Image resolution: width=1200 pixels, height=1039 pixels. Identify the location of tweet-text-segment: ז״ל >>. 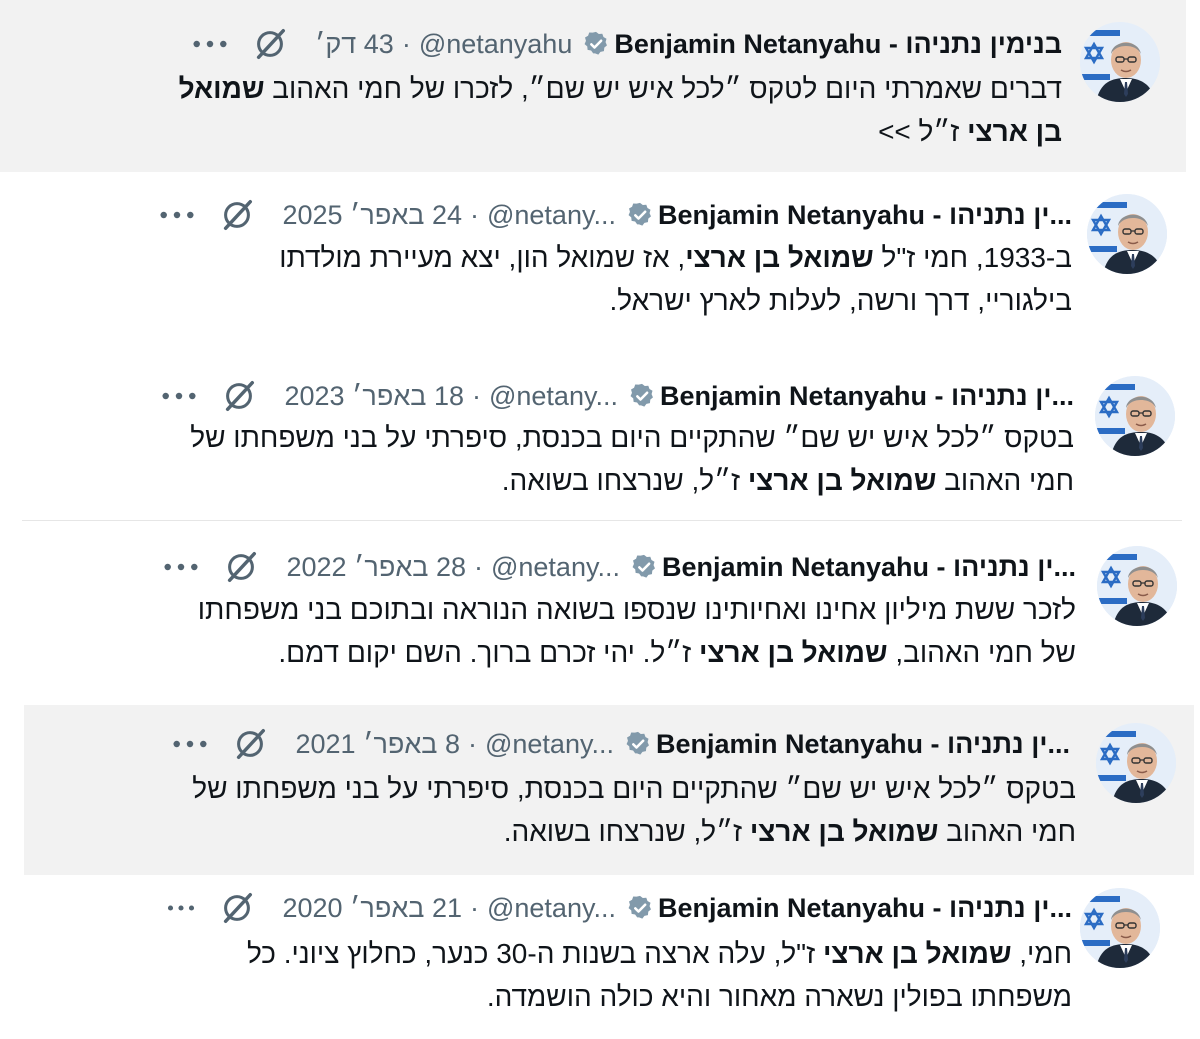
(923, 131).